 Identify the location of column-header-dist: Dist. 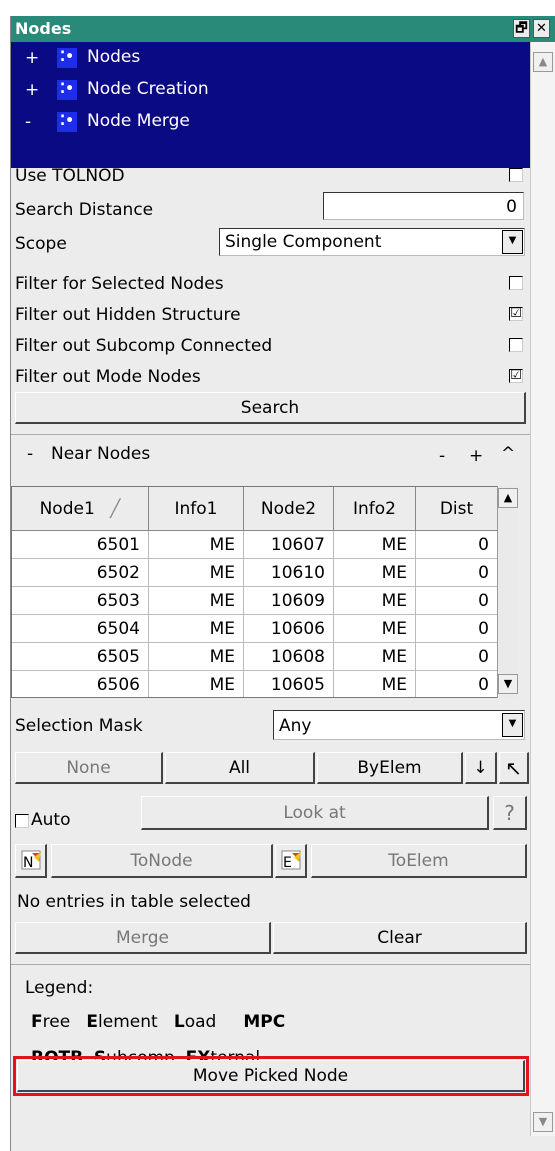
(457, 509).